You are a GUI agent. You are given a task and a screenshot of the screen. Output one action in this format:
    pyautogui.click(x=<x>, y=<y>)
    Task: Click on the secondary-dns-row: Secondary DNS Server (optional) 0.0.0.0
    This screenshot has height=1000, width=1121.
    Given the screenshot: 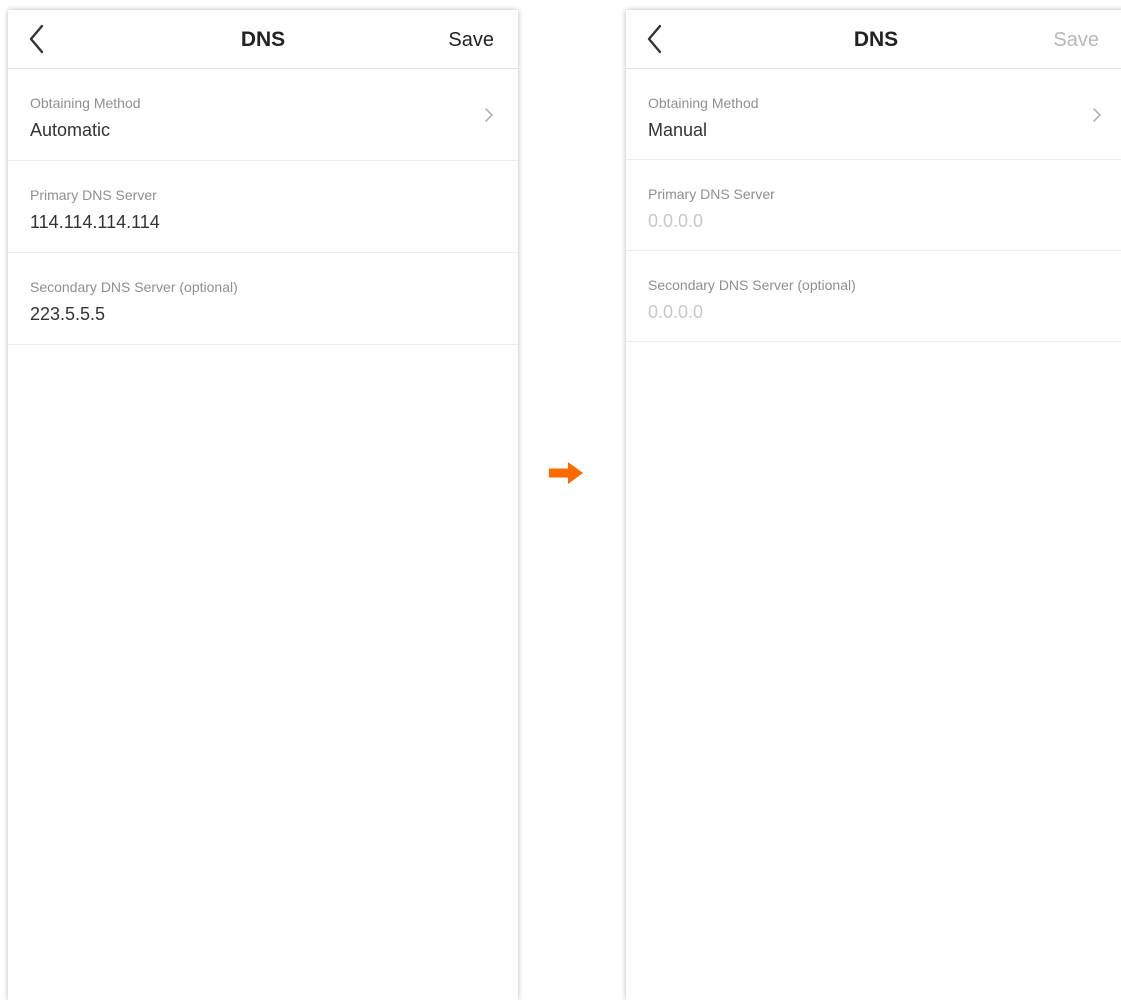 What is the action you would take?
    pyautogui.click(x=873, y=296)
    